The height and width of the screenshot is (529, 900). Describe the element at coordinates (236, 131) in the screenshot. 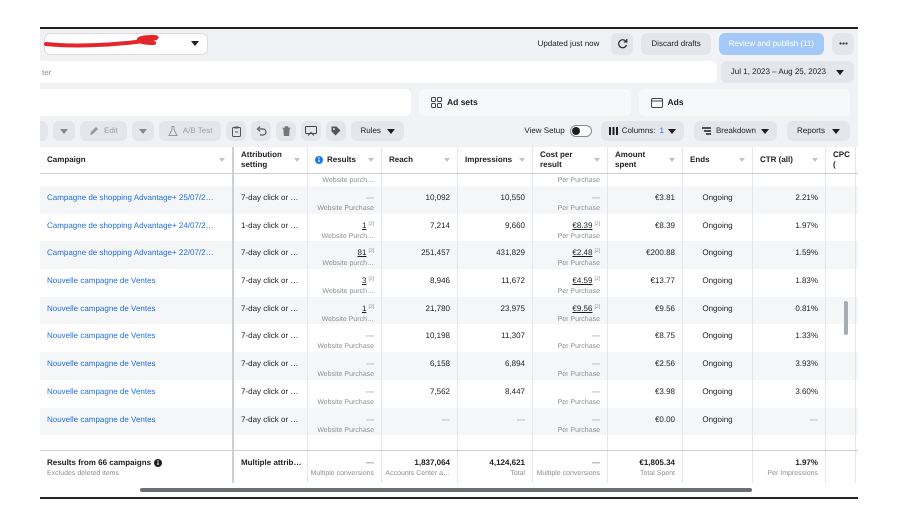

I see `duplicate-button` at that location.